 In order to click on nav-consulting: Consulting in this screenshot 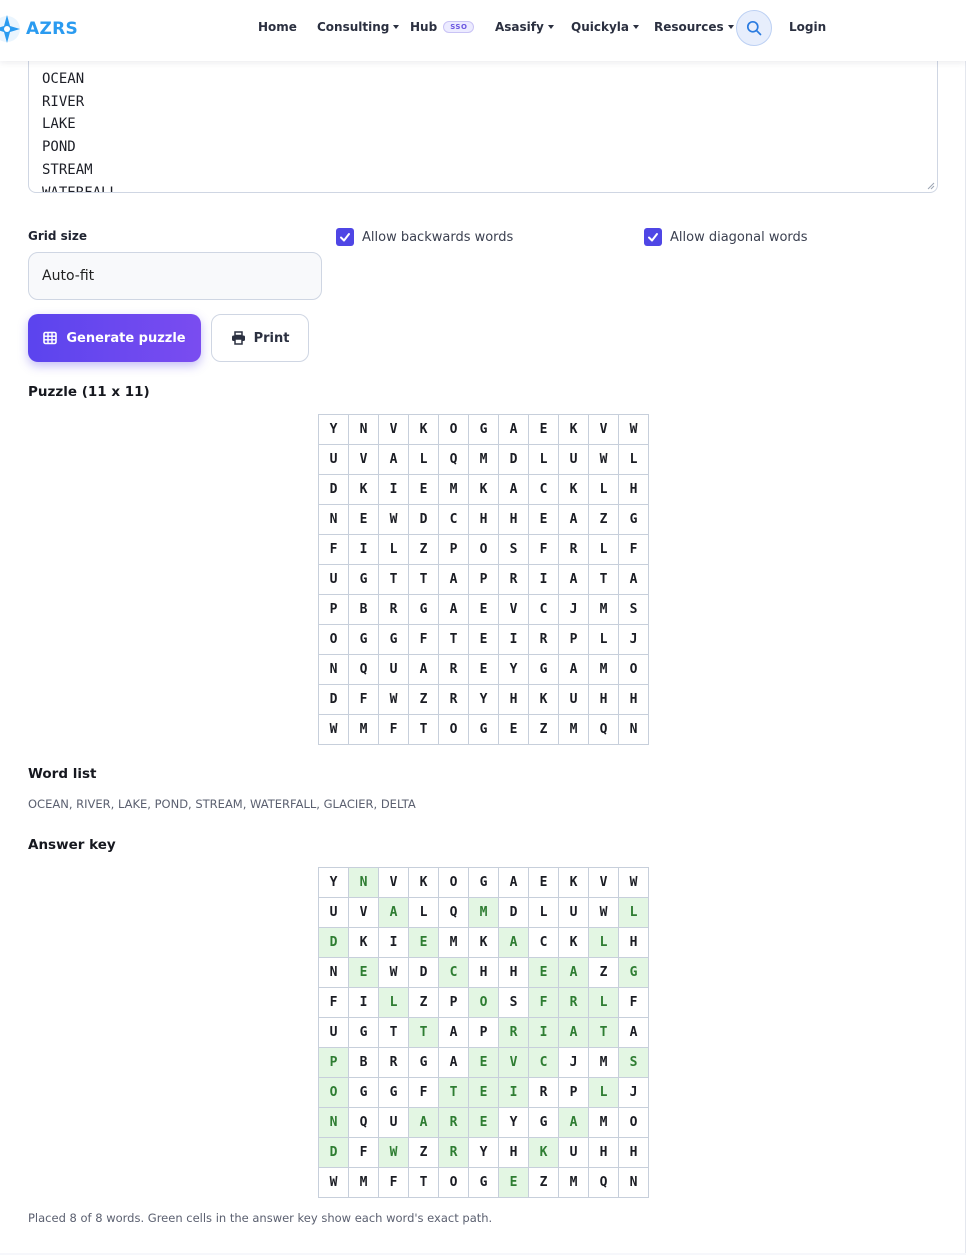, I will do `click(358, 27)`.